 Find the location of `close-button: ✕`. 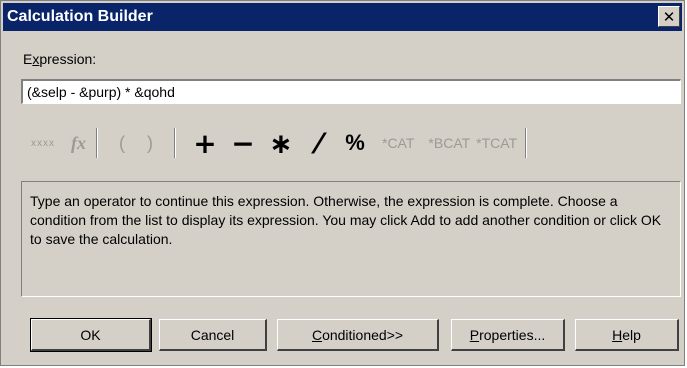

close-button: ✕ is located at coordinates (669, 16).